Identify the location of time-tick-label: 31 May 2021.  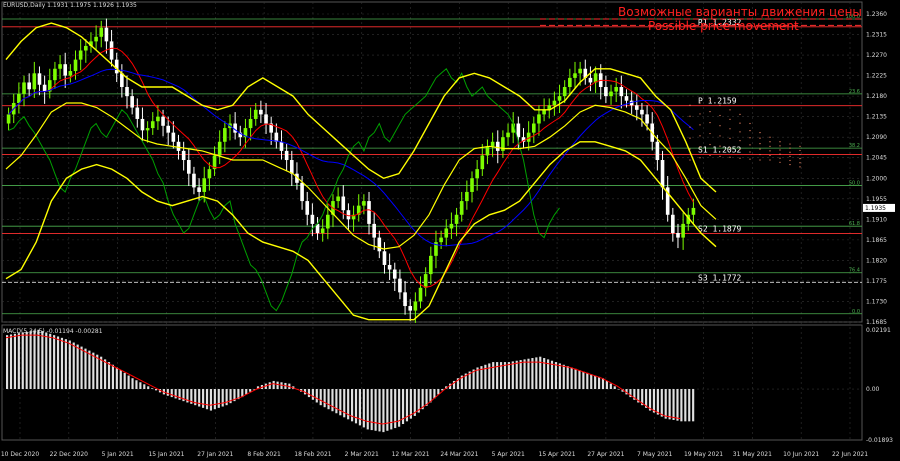
(752, 454).